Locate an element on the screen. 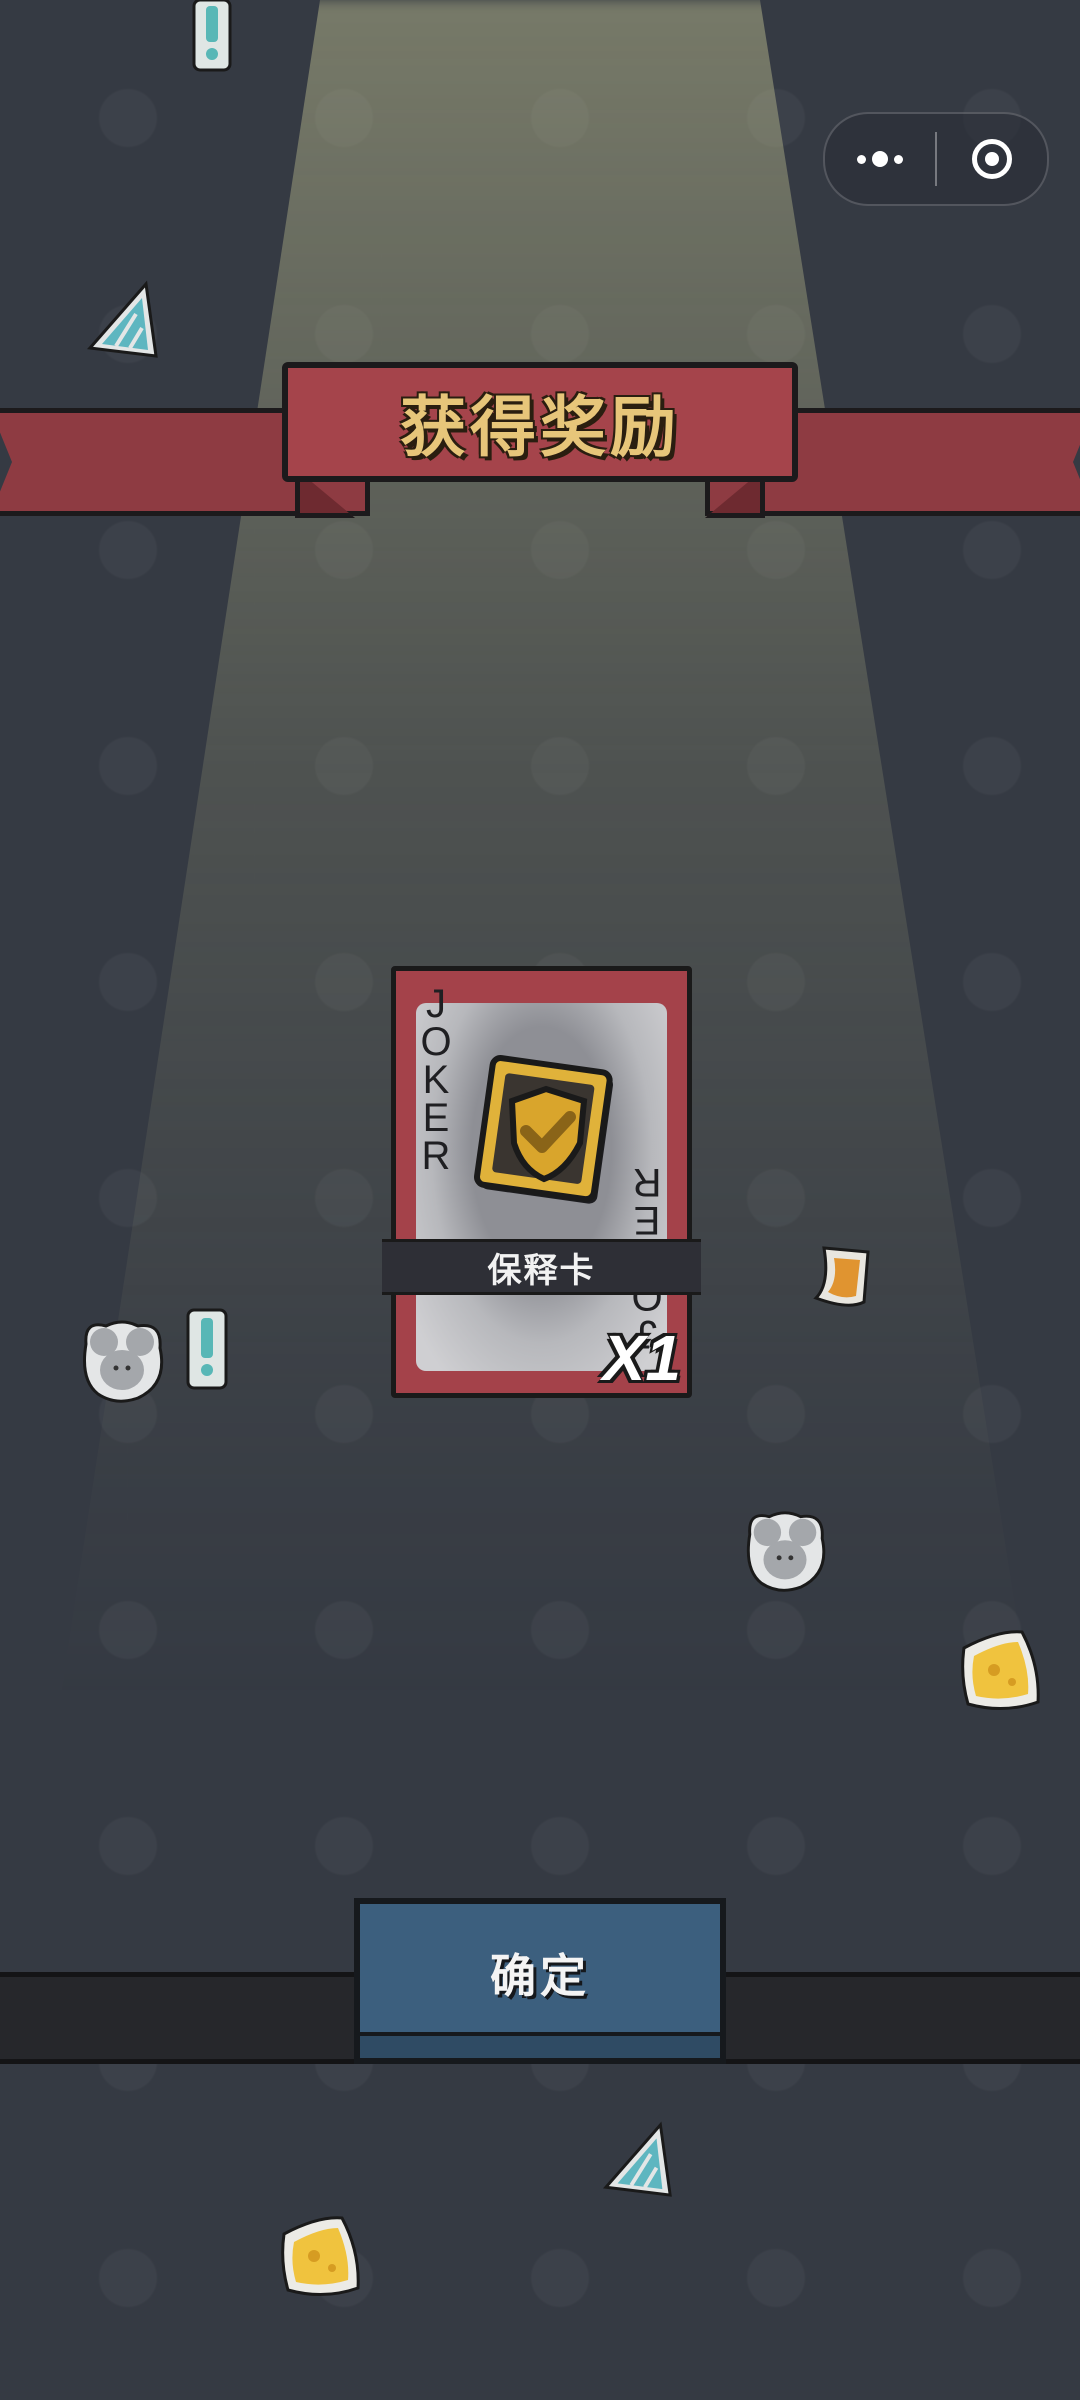 The height and width of the screenshot is (2400, 1080). target-circle-icon is located at coordinates (992, 159).